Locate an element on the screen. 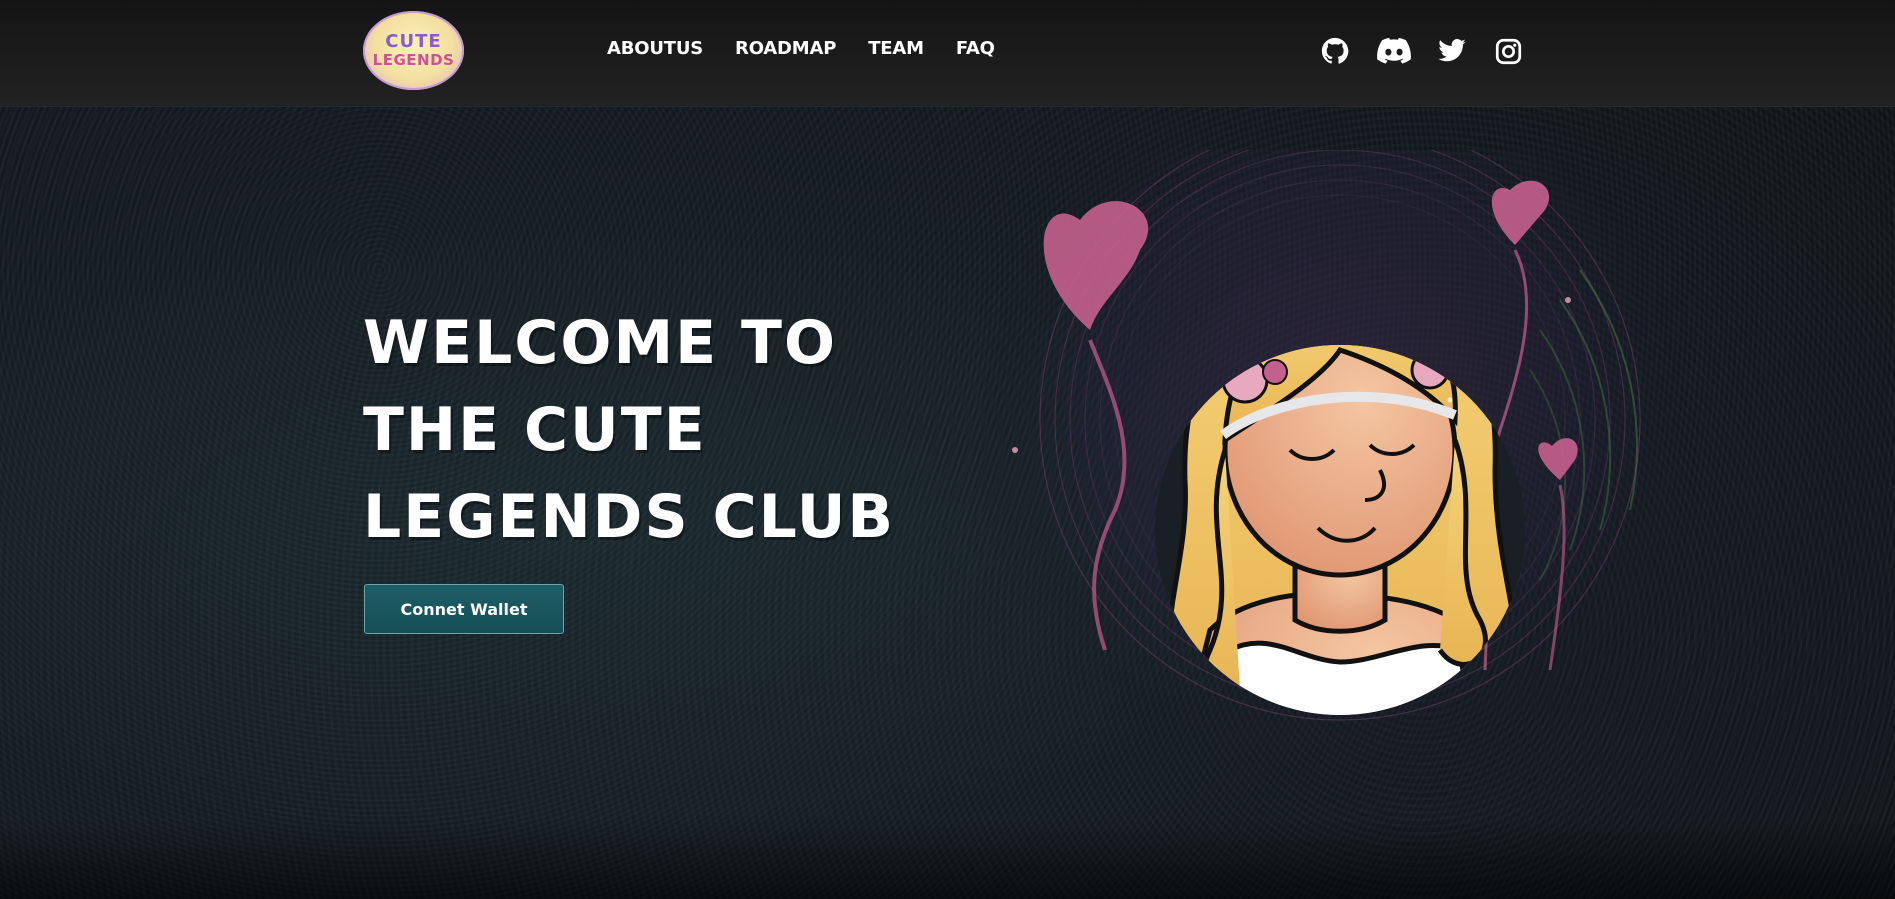 The height and width of the screenshot is (899, 1895). nav-link-roadmap: ROADMAP is located at coordinates (785, 48).